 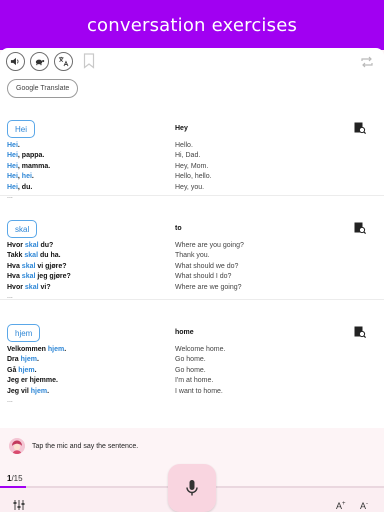 I want to click on example-sentence: Hva skal vi gjøre?, so click(x=87, y=267).